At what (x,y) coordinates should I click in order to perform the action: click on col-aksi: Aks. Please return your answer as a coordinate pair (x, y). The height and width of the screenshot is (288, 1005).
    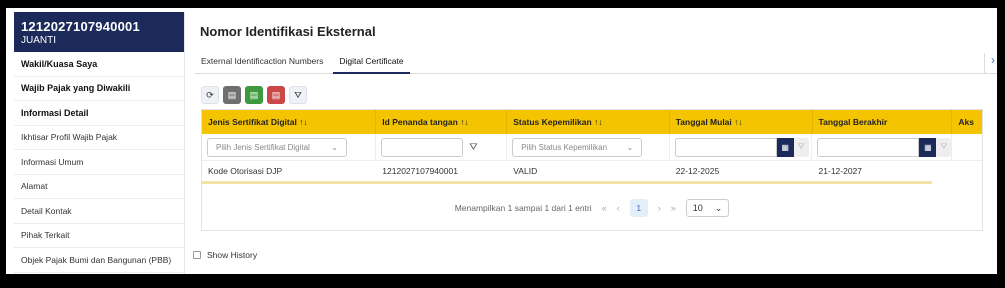
    Looking at the image, I should click on (967, 122).